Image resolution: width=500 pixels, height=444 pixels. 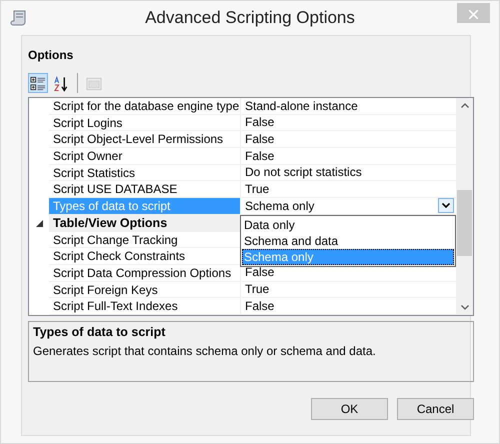 What do you see at coordinates (145, 139) in the screenshot?
I see `property-name: Script Object-Level Permissions` at bounding box center [145, 139].